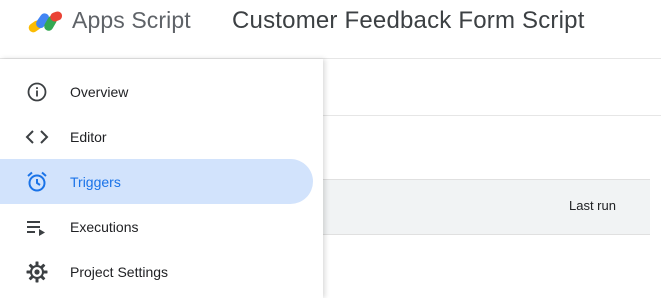 Image resolution: width=661 pixels, height=298 pixels. Describe the element at coordinates (88, 136) in the screenshot. I see `sidebar-item-label: Editor` at that location.